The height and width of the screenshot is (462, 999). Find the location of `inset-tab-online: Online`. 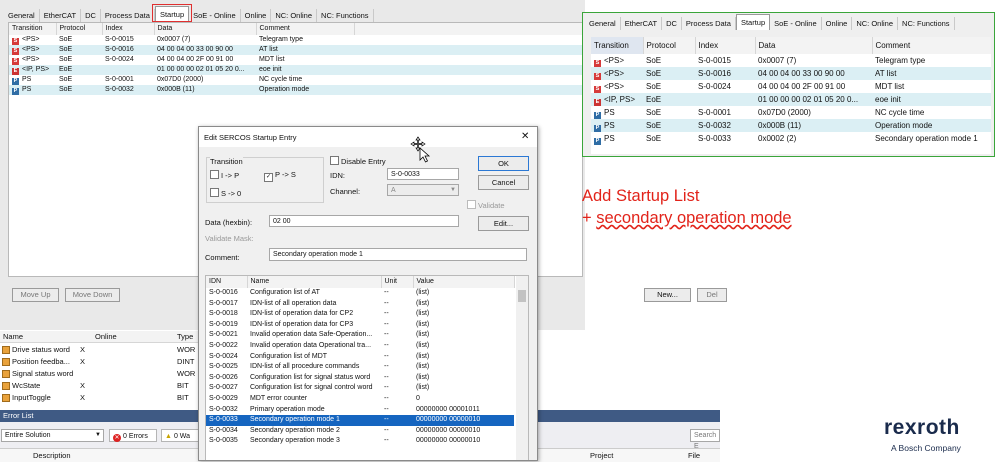

inset-tab-online: Online is located at coordinates (837, 23).